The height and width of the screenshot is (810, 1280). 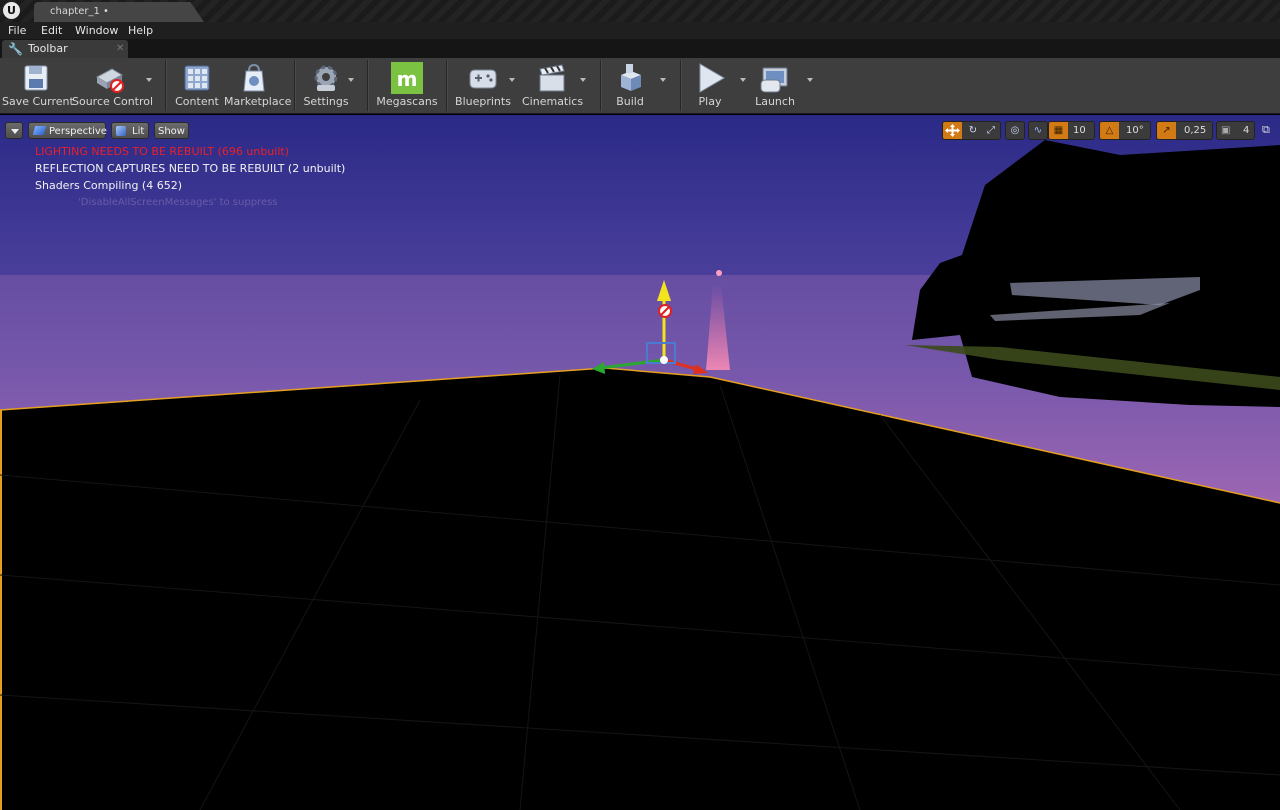 What do you see at coordinates (38, 101) in the screenshot?
I see `save-current-label: Save Current` at bounding box center [38, 101].